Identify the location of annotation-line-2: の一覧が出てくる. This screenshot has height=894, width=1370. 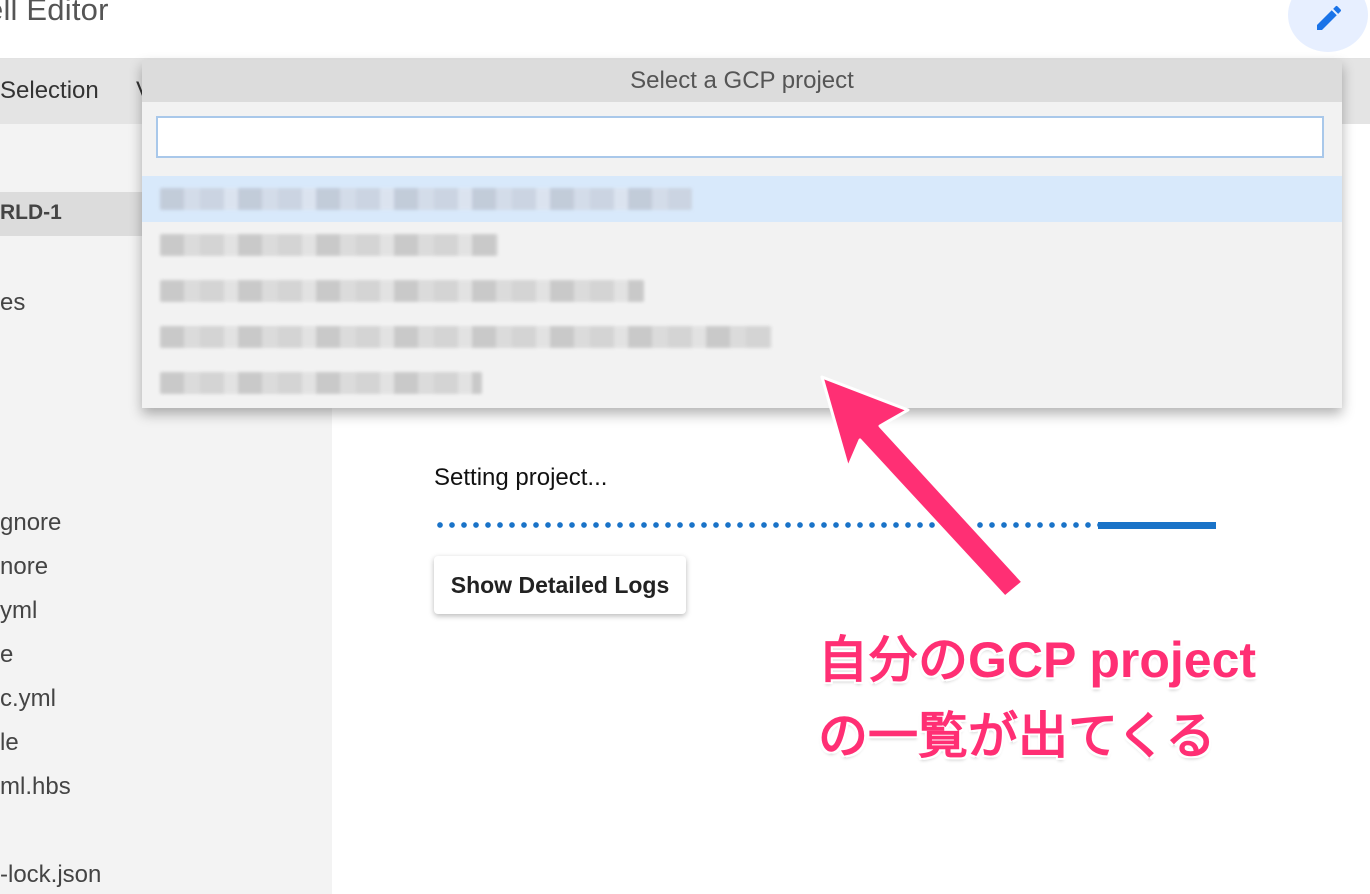
(1017, 736).